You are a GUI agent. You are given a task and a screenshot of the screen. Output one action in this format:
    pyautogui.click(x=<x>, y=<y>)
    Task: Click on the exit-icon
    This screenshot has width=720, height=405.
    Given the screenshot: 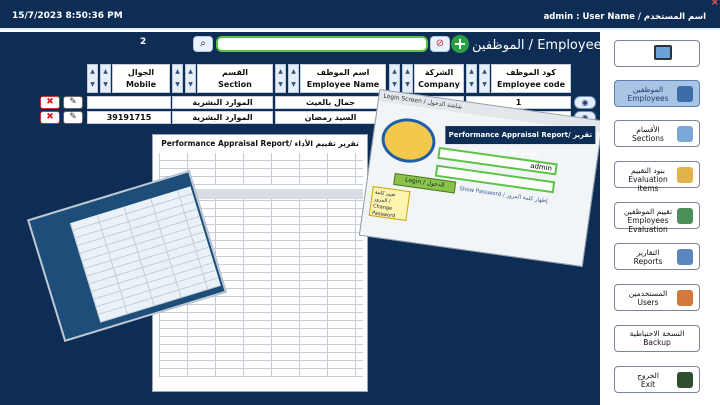 What is the action you would take?
    pyautogui.click(x=685, y=380)
    